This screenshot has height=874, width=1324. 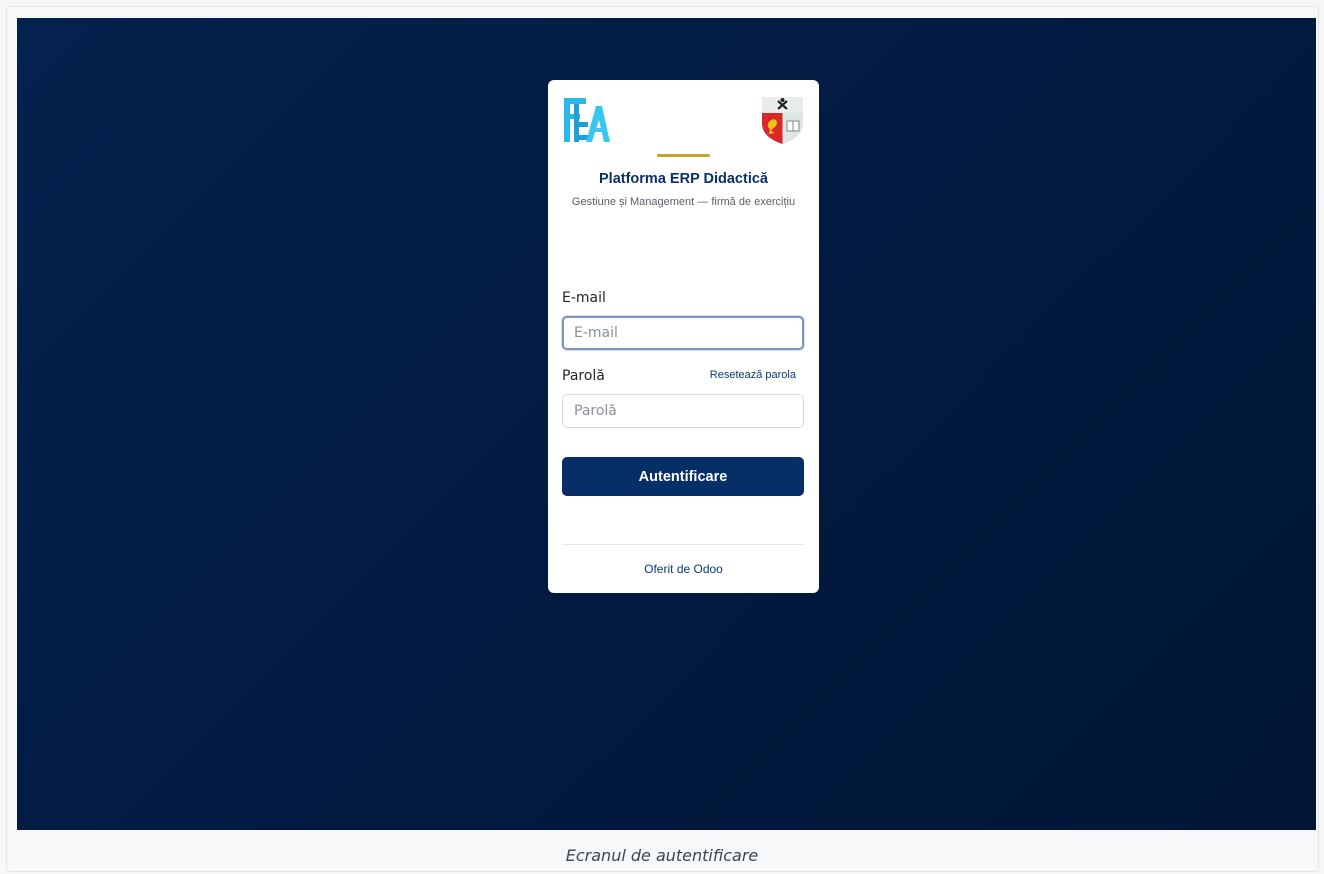 What do you see at coordinates (662, 855) in the screenshot?
I see `figure-caption: Ecranul de autentificare` at bounding box center [662, 855].